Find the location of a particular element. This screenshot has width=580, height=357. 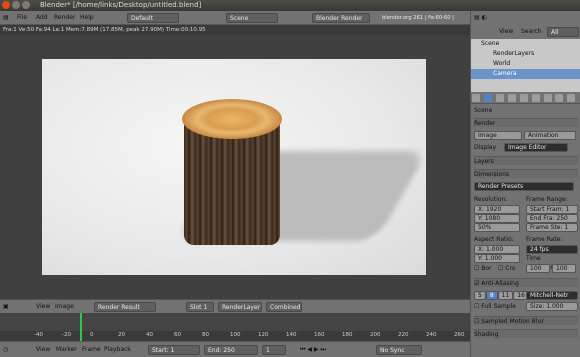

menu-add: Add is located at coordinates (42, 18).